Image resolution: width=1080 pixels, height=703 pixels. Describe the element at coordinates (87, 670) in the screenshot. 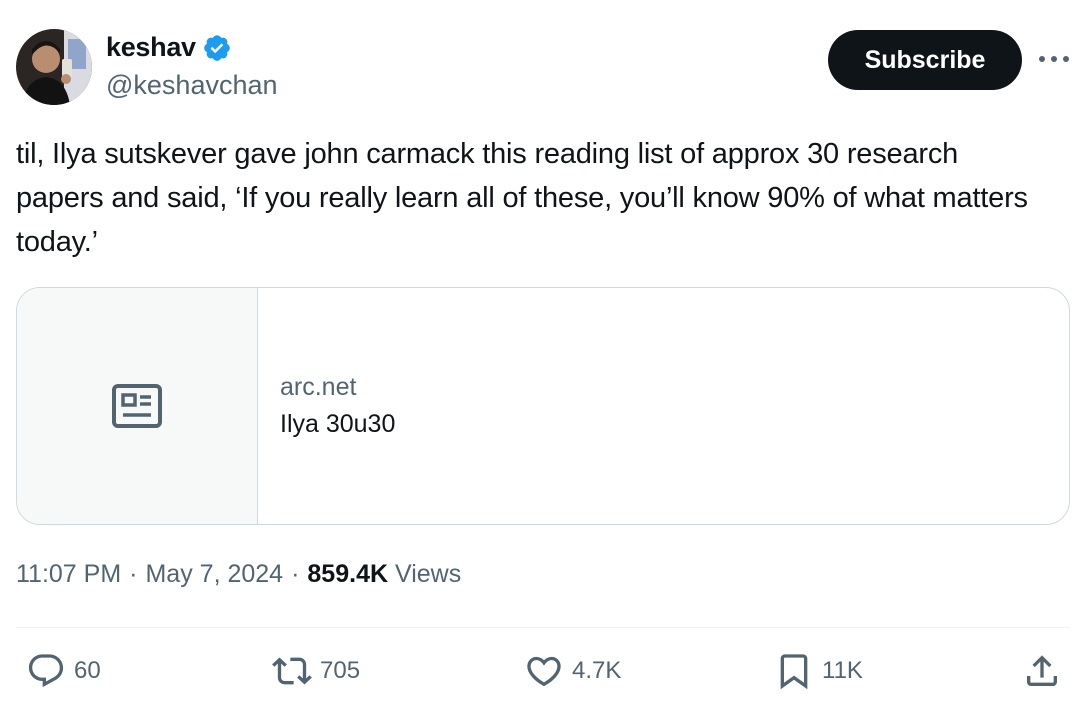

I see `reply-count: 60` at that location.